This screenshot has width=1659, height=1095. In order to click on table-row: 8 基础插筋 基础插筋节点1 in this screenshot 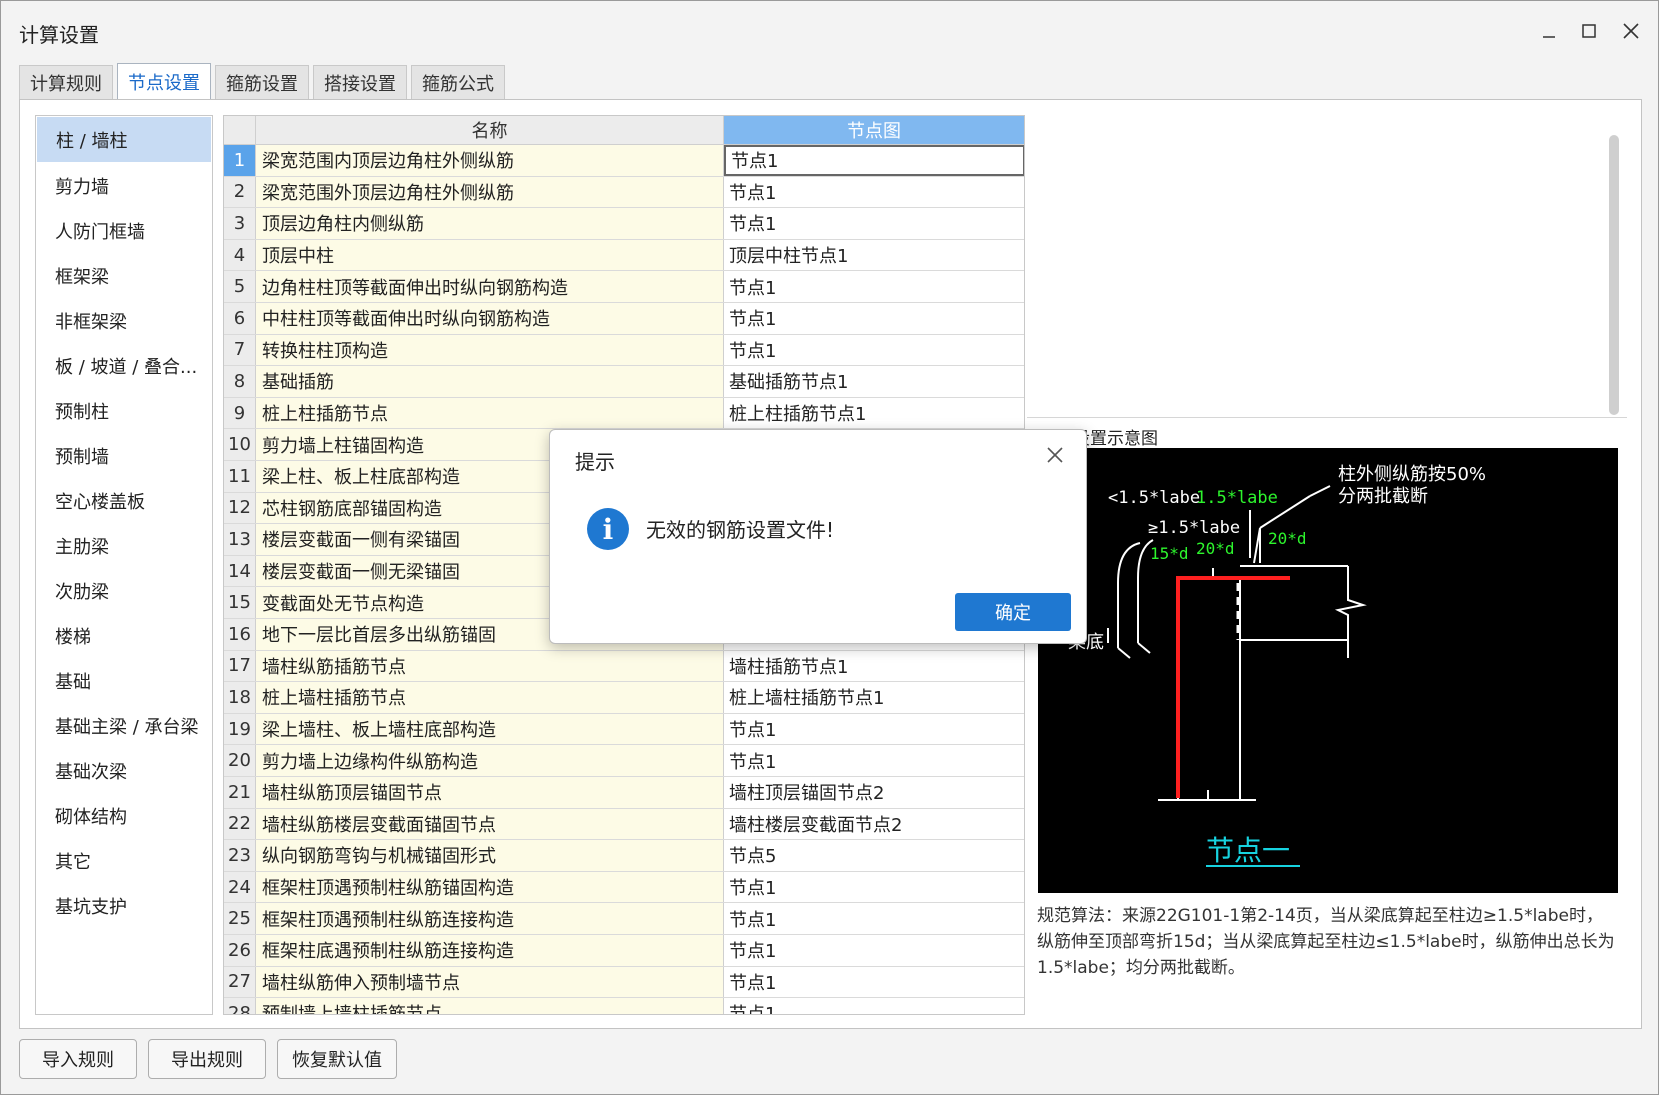, I will do `click(624, 382)`.